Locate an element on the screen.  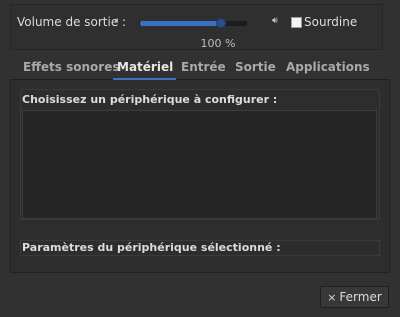
close-button-label: Fermer is located at coordinates (360, 297).